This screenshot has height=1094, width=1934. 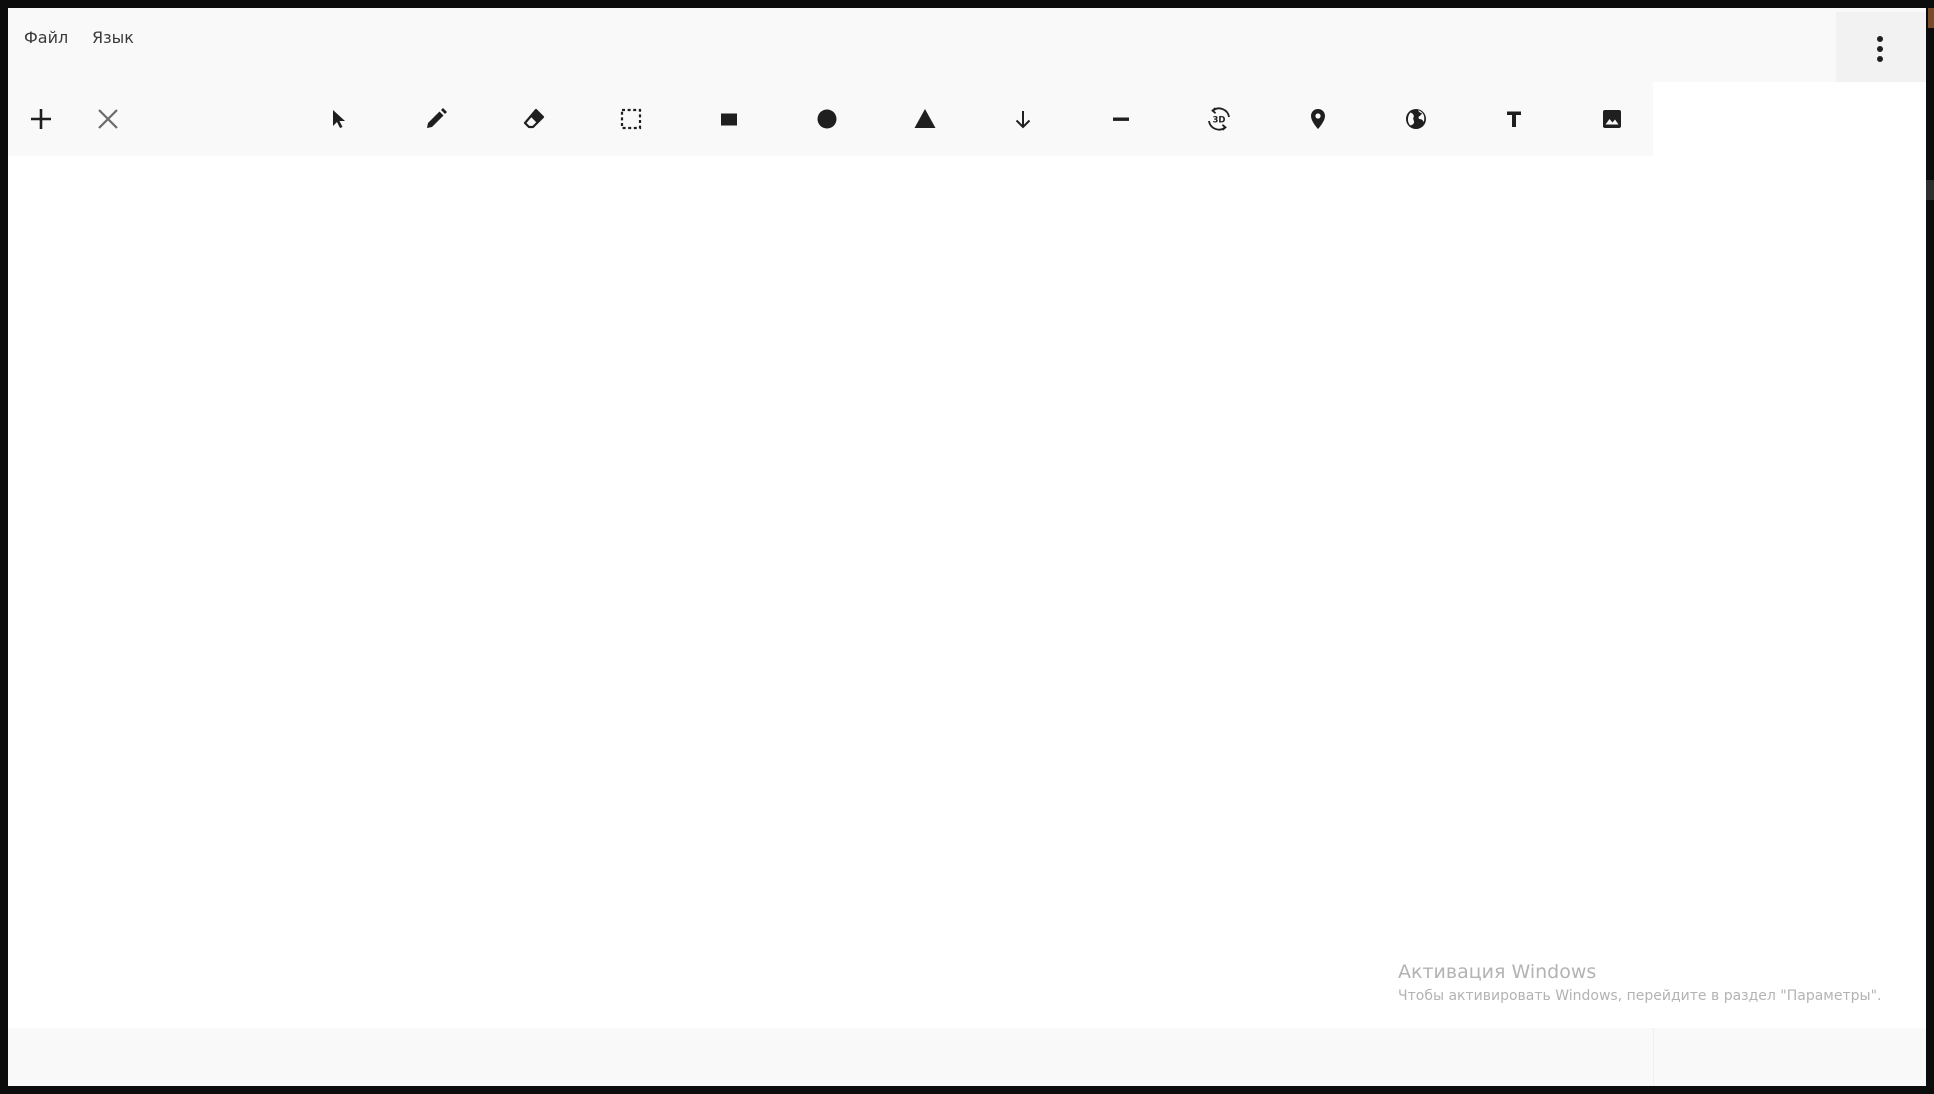 I want to click on arrow-down-icon, so click(x=1023, y=120).